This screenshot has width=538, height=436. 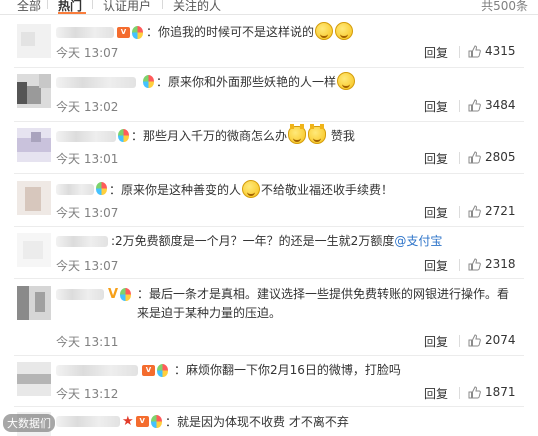 I want to click on comment-total-count: 共500条, so click(x=504, y=6).